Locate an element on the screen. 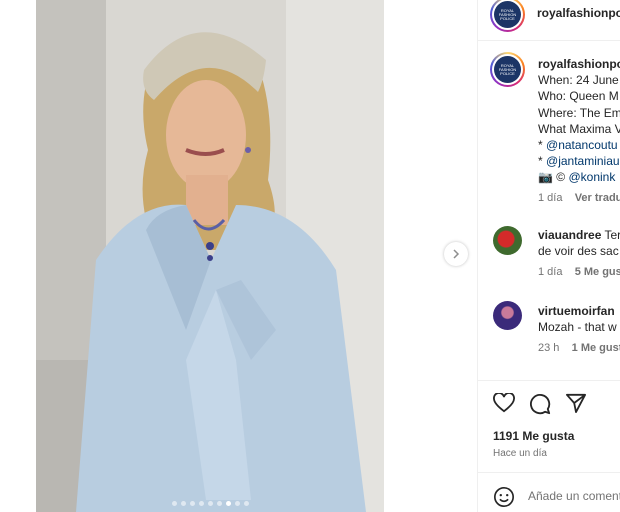  account-avatar: ROYAL FASHION POLICE is located at coordinates (507, 16).